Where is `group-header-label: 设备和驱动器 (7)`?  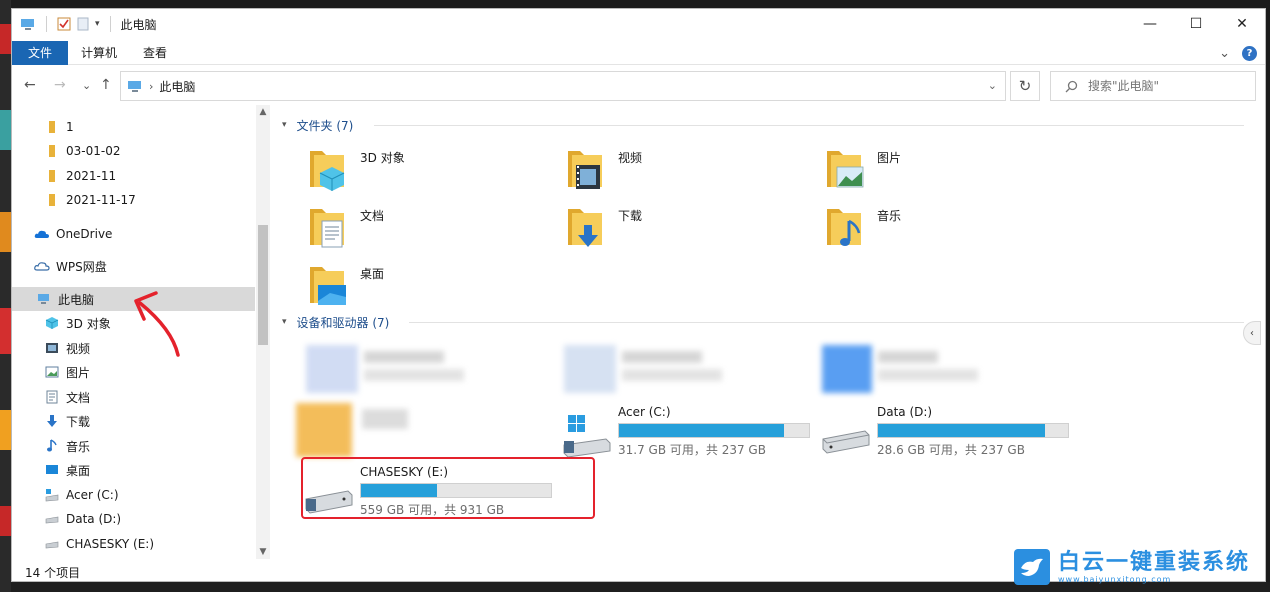 group-header-label: 设备和驱动器 (7) is located at coordinates (343, 322).